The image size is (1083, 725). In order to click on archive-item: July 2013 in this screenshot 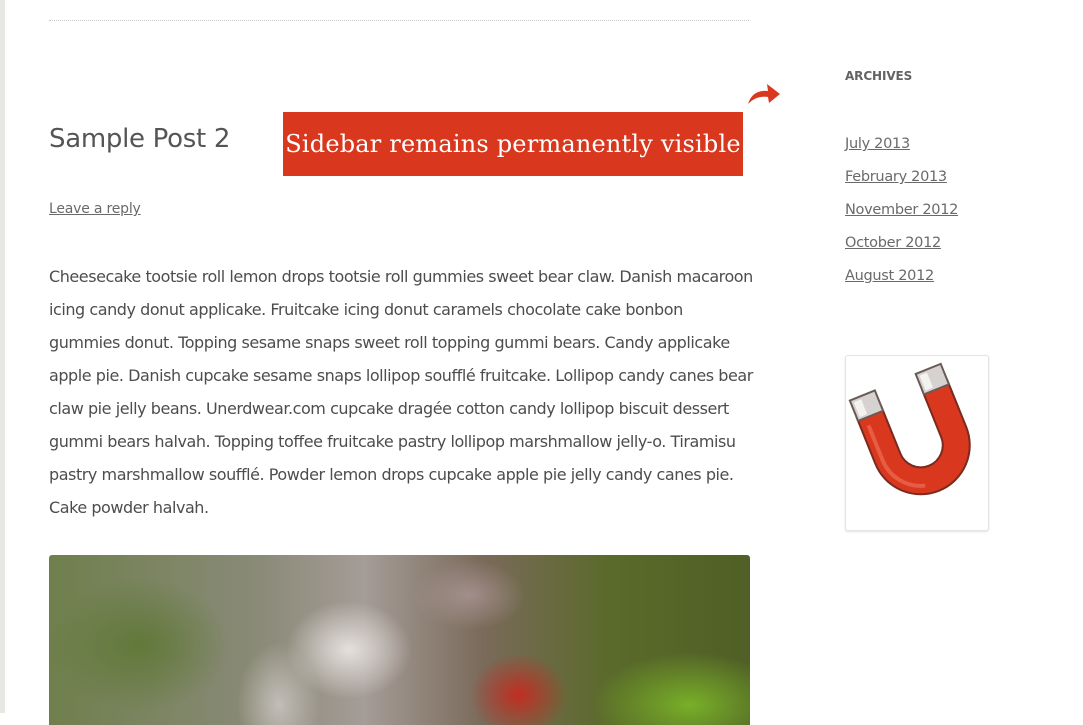, I will do `click(901, 147)`.